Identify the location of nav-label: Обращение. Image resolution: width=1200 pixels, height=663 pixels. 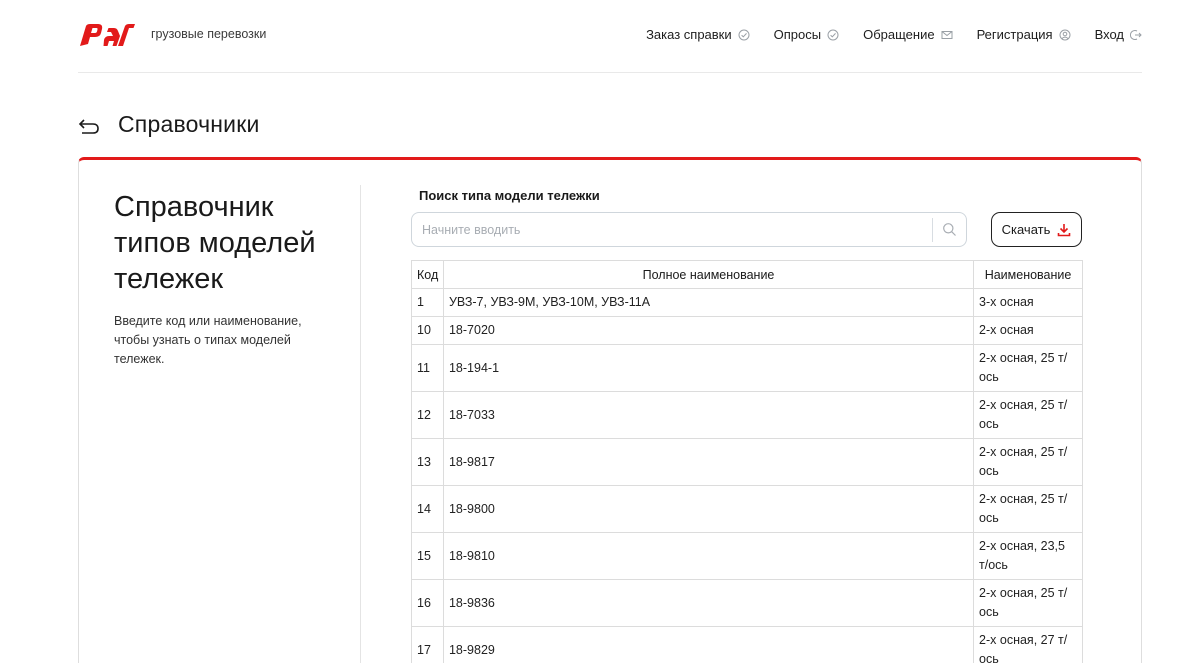
(899, 34).